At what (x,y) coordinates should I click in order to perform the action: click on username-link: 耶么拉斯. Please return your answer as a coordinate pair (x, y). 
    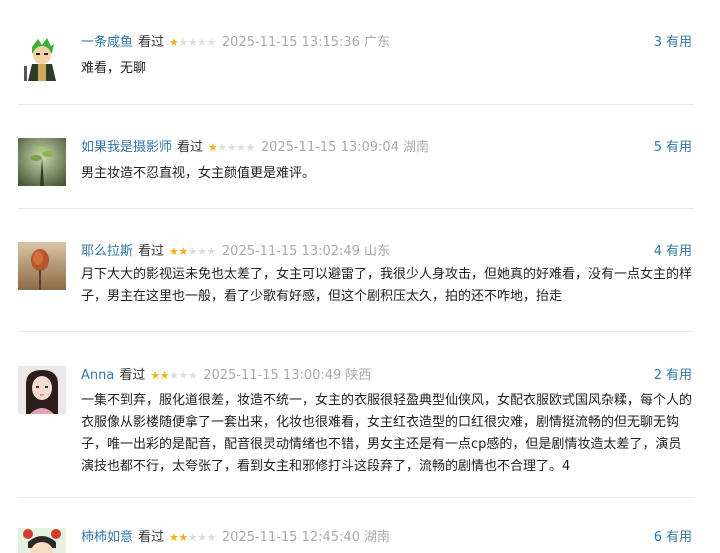
    Looking at the image, I should click on (107, 251).